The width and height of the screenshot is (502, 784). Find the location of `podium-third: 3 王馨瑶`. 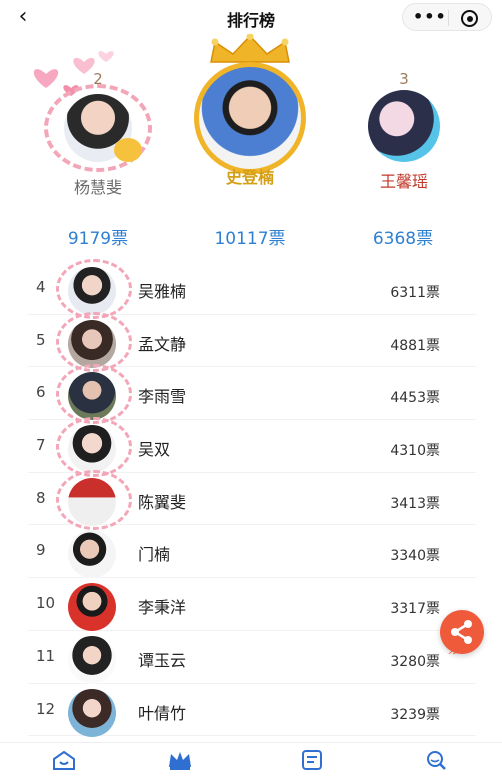

podium-third: 3 王馨瑶 is located at coordinates (404, 131).